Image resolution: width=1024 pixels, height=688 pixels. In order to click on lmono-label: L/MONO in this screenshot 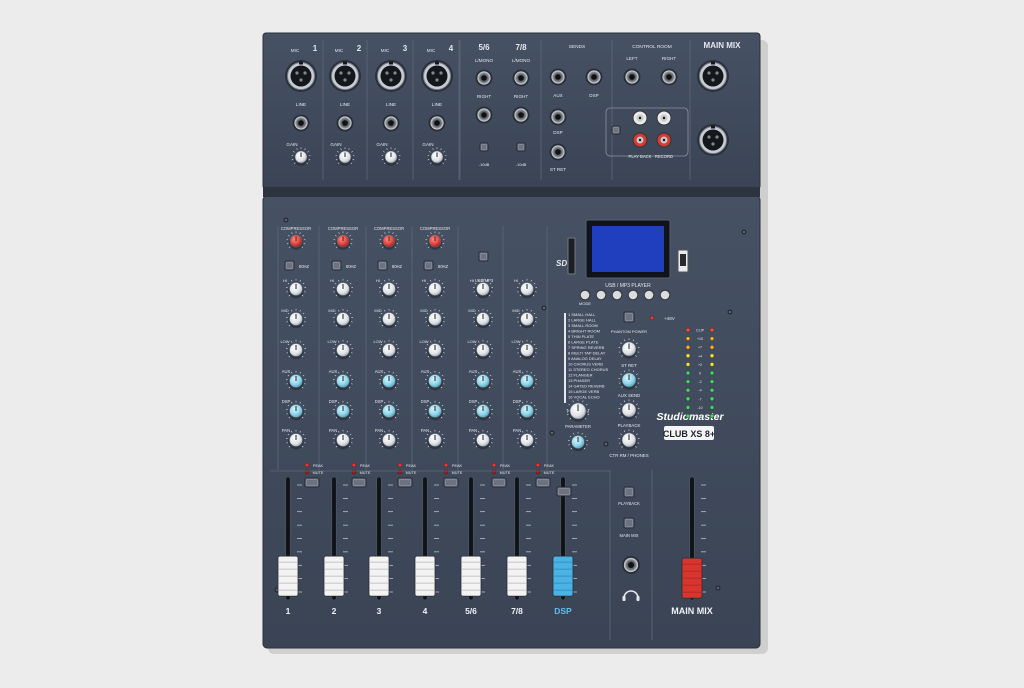, I will do `click(521, 60)`.